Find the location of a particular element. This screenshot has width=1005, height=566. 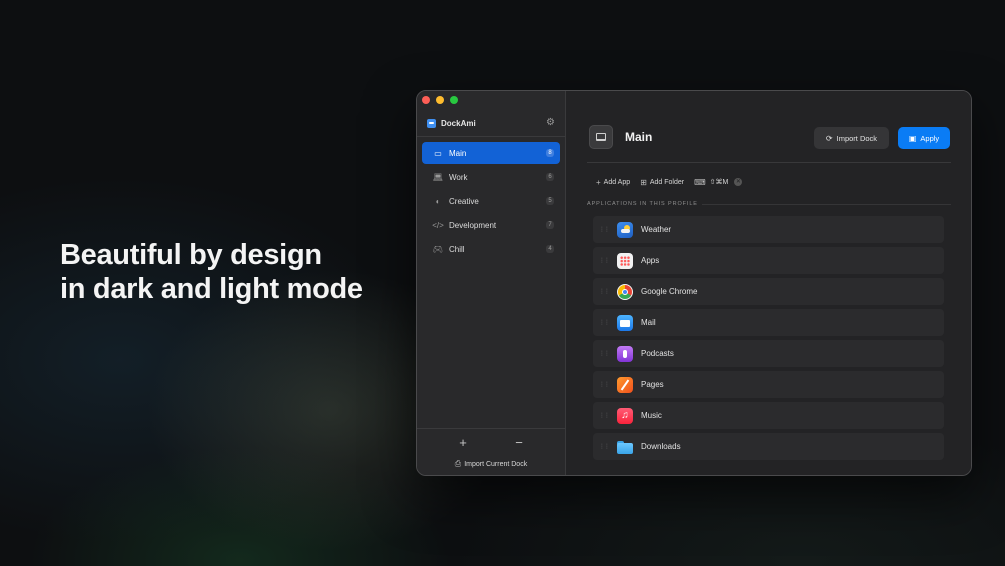

headline-line-1: Beautiful by design is located at coordinates (191, 255).